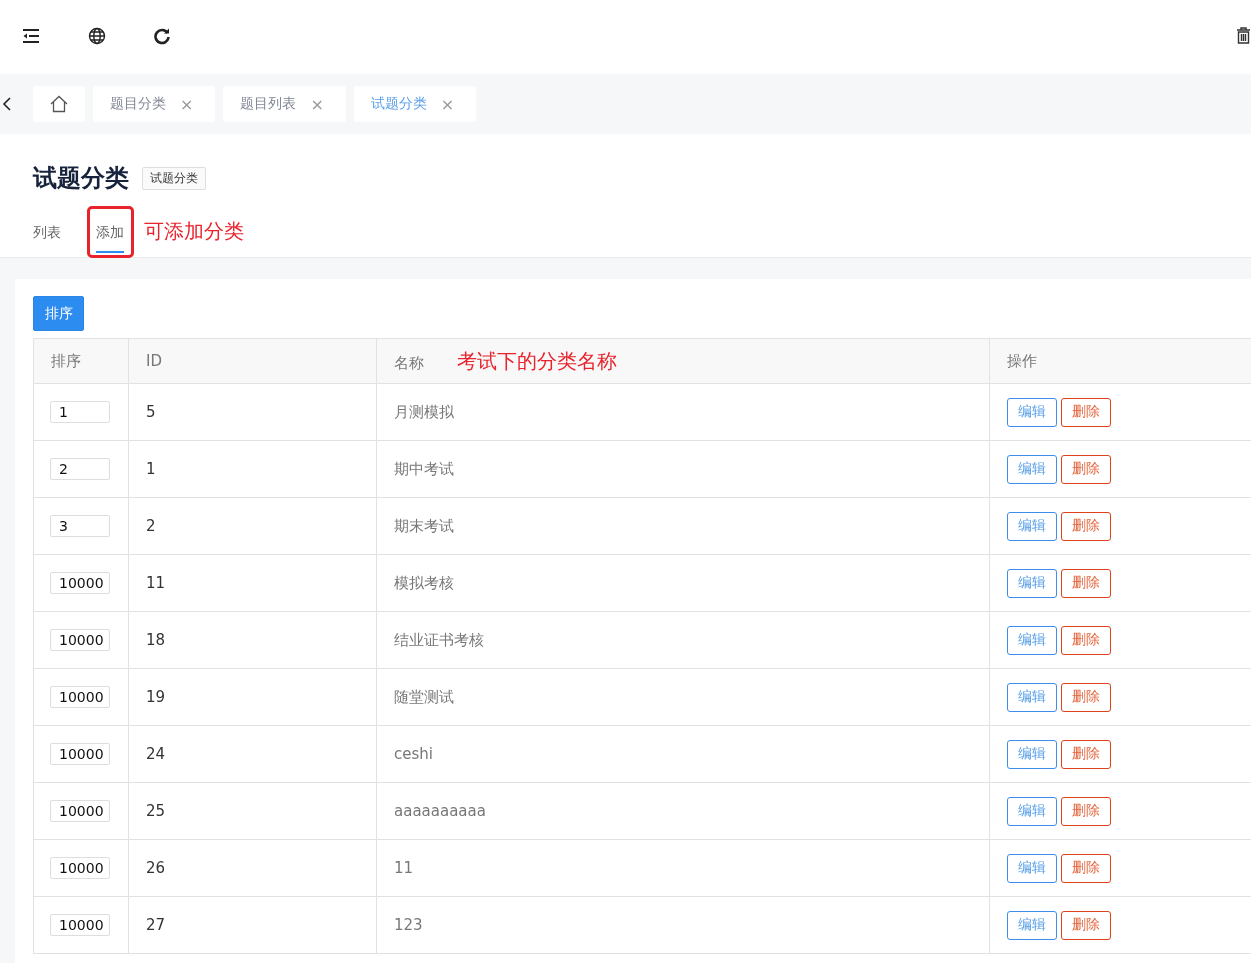 The width and height of the screenshot is (1251, 963). Describe the element at coordinates (683, 697) in the screenshot. I see `table-cell: 随堂测试` at that location.